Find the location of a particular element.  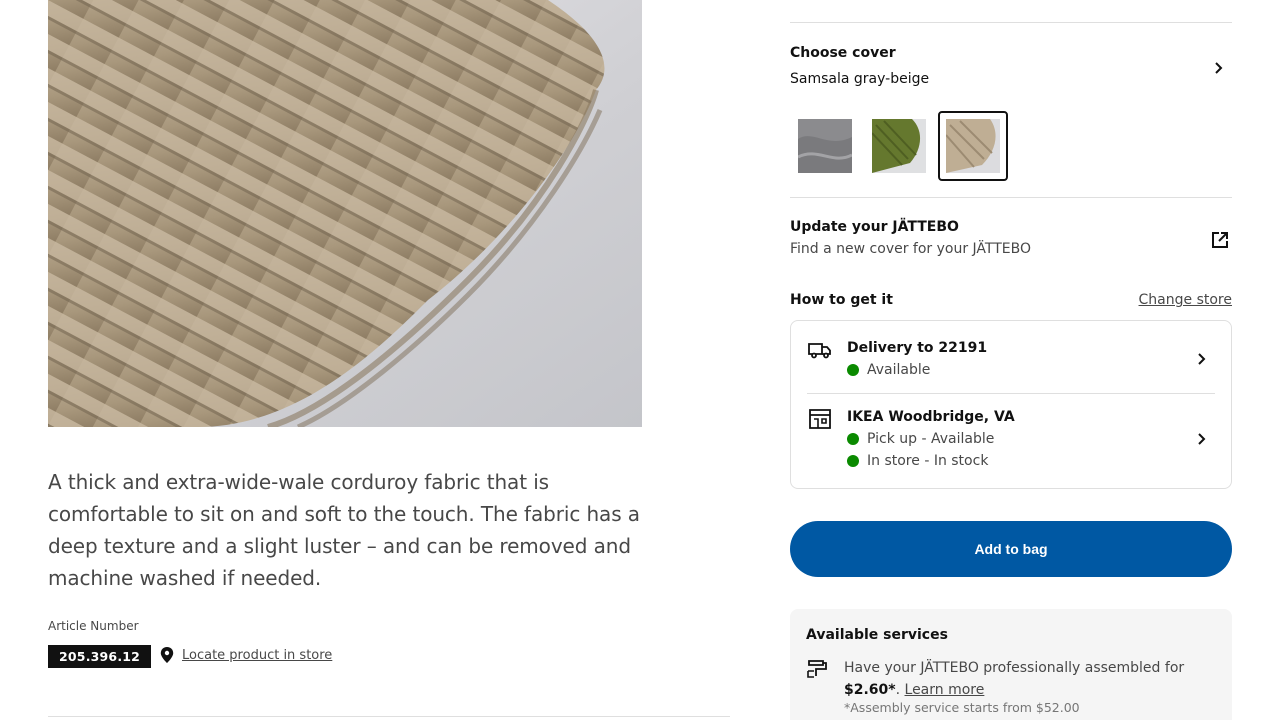

assembly-price: $2.60* is located at coordinates (870, 690).